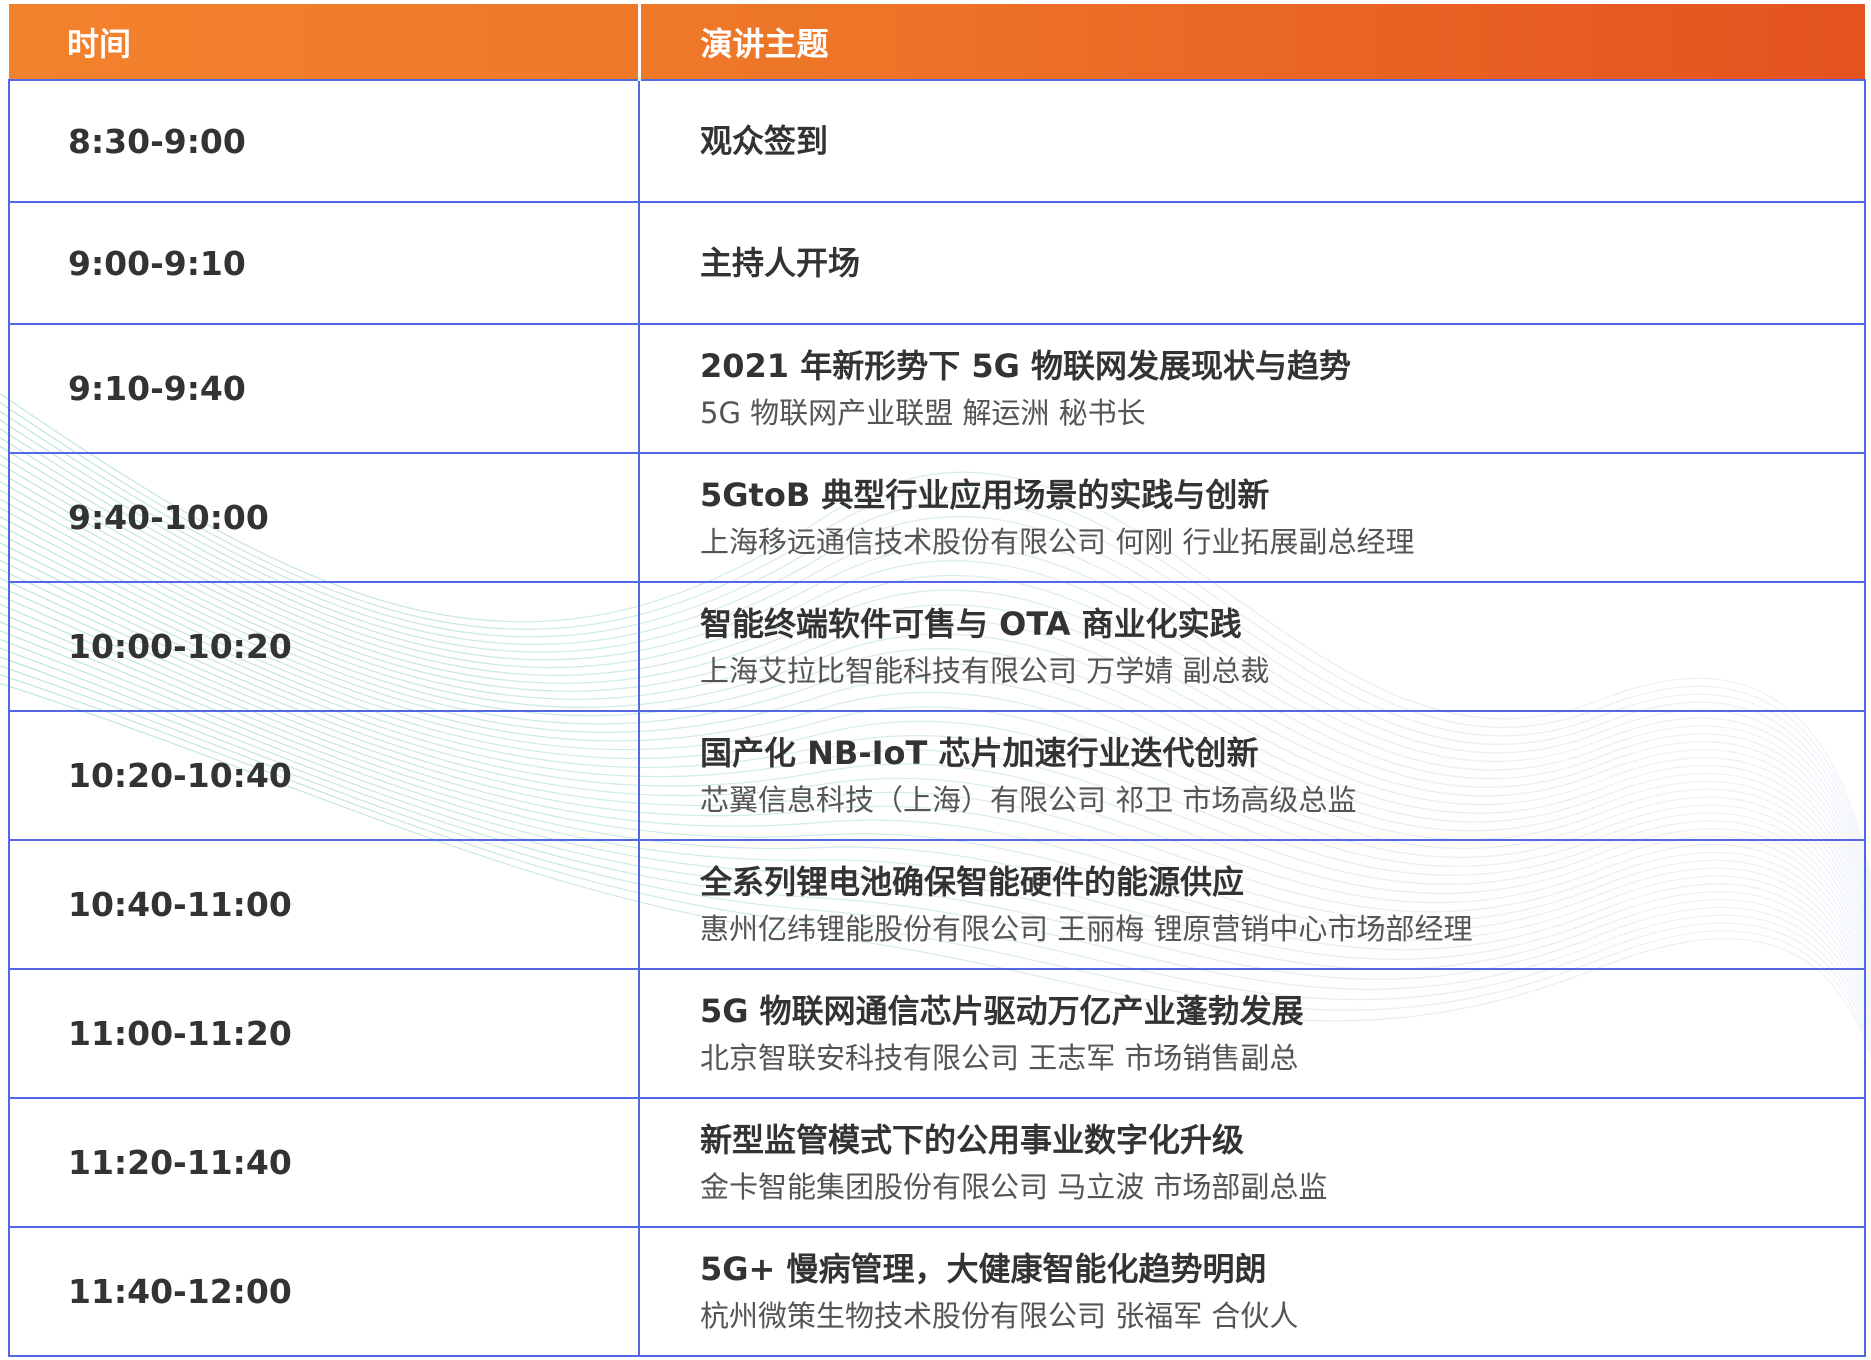 Image resolution: width=1871 pixels, height=1360 pixels. What do you see at coordinates (325, 42) in the screenshot?
I see `header-time: 时间` at bounding box center [325, 42].